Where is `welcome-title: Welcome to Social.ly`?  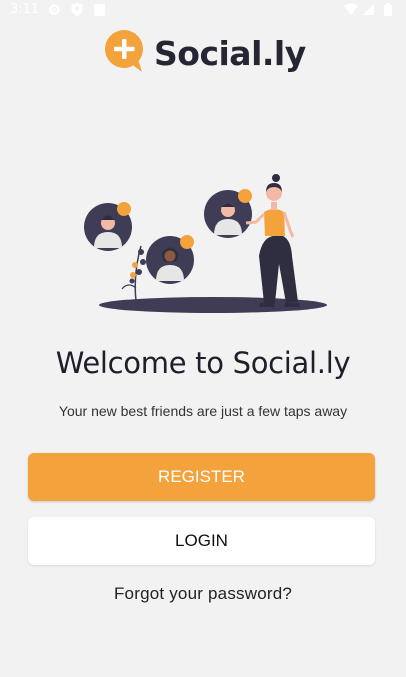
welcome-title: Welcome to Social.ly is located at coordinates (203, 363).